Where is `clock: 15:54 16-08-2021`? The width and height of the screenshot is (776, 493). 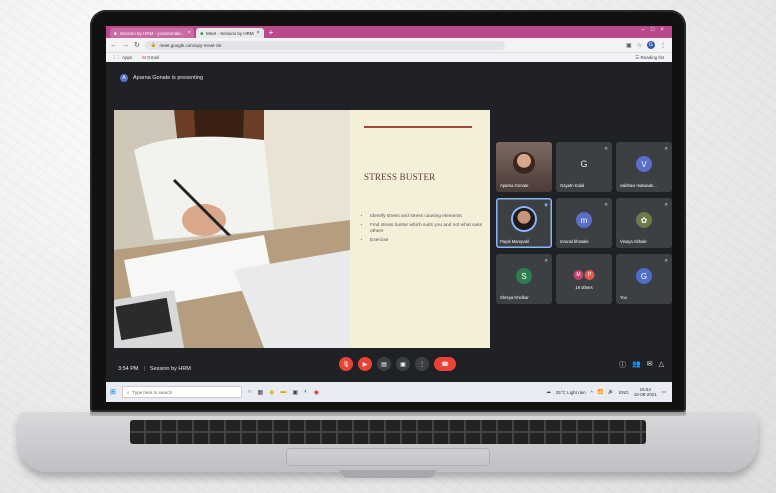
clock: 15:54 16-08-2021 is located at coordinates (645, 392).